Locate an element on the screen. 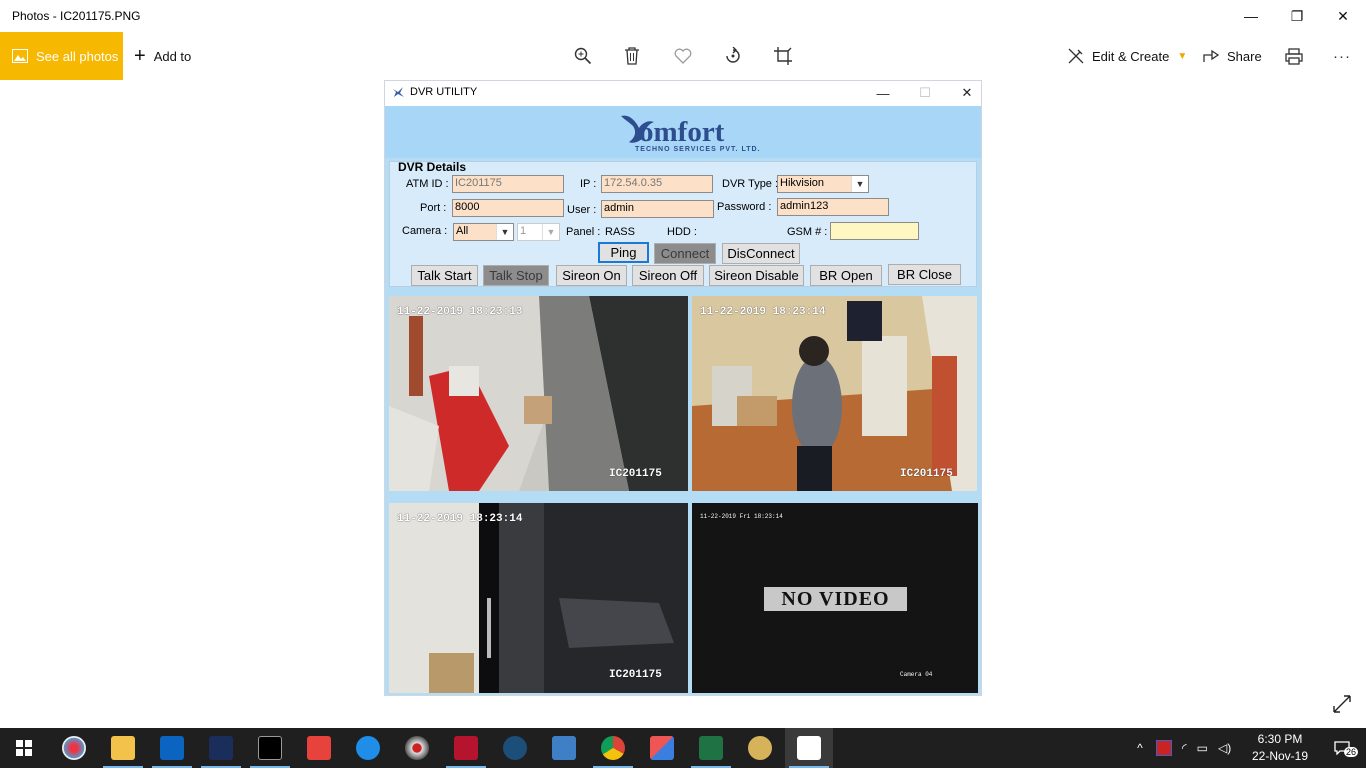 This screenshot has height=768, width=1366. internet-explorer-icon is located at coordinates (368, 748).